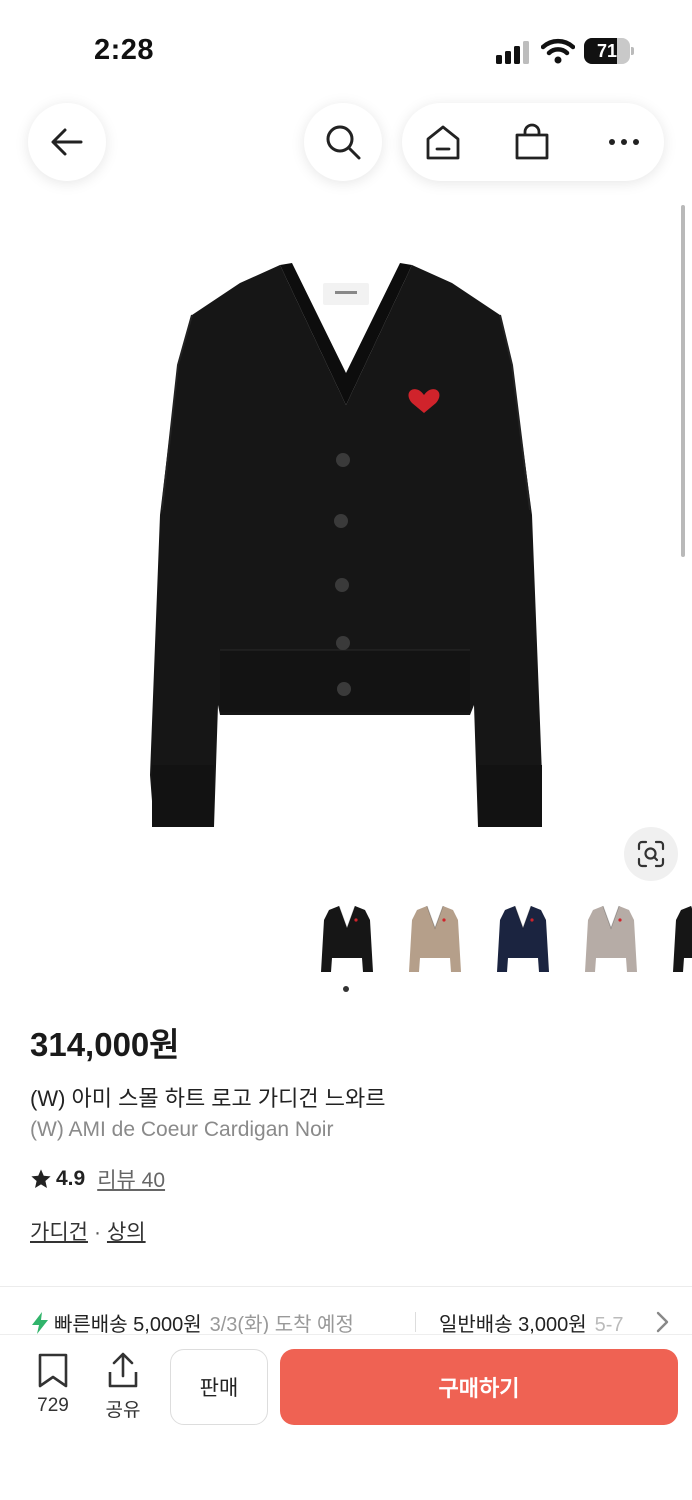  What do you see at coordinates (415, 1322) in the screenshot?
I see `shipping-divider` at bounding box center [415, 1322].